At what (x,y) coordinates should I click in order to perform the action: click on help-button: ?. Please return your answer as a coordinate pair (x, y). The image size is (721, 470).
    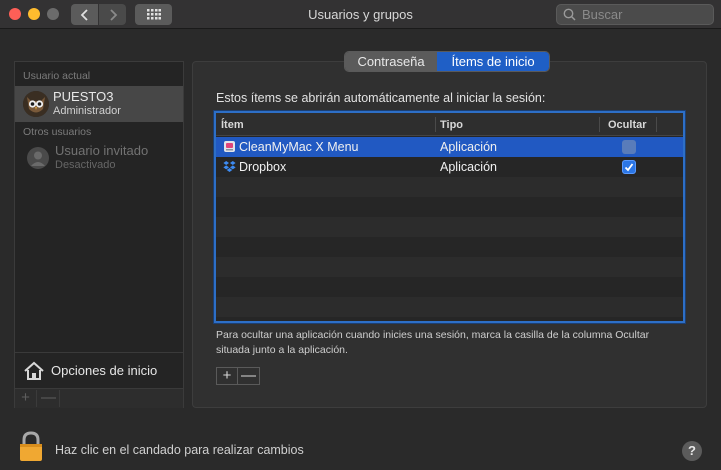
    Looking at the image, I should click on (692, 451).